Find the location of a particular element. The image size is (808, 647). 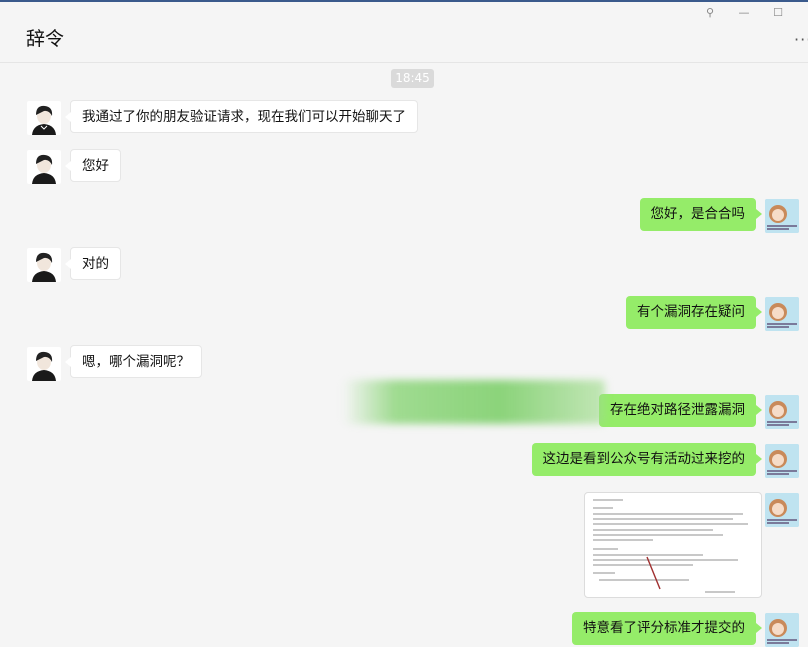

incoming-message: 您好 is located at coordinates (93, 165).